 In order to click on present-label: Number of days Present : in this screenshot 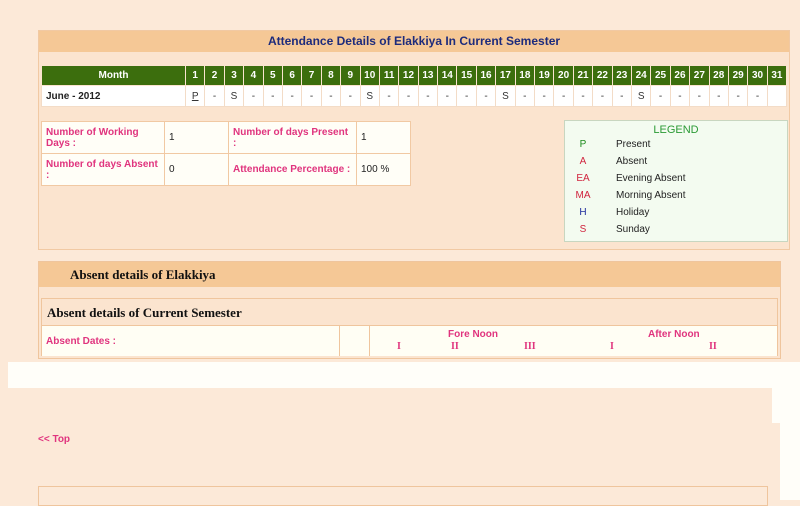, I will do `click(292, 137)`.